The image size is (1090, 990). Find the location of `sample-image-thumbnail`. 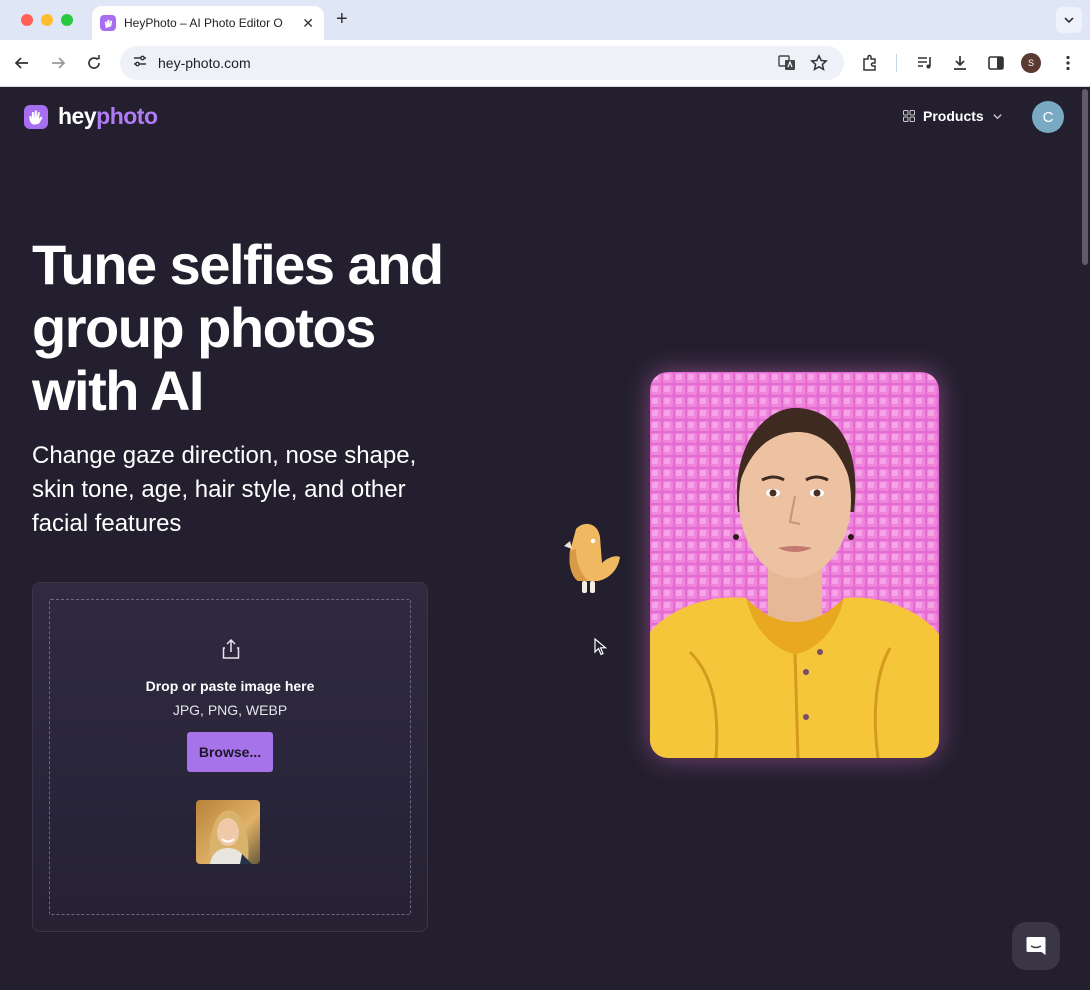

sample-image-thumbnail is located at coordinates (228, 832).